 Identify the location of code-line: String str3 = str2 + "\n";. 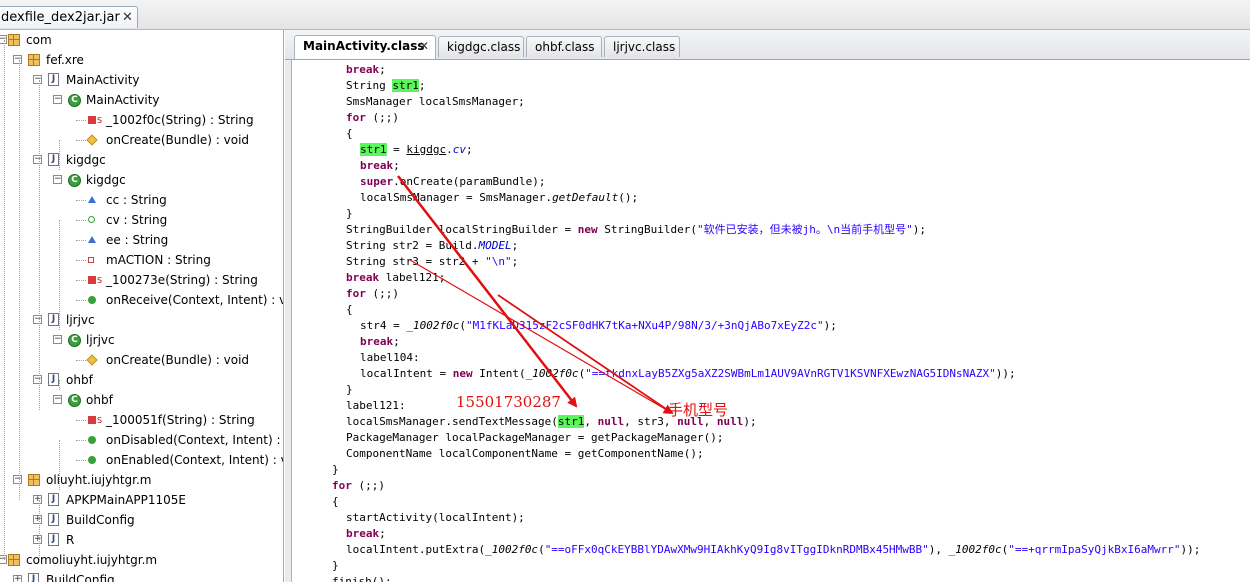
(432, 262).